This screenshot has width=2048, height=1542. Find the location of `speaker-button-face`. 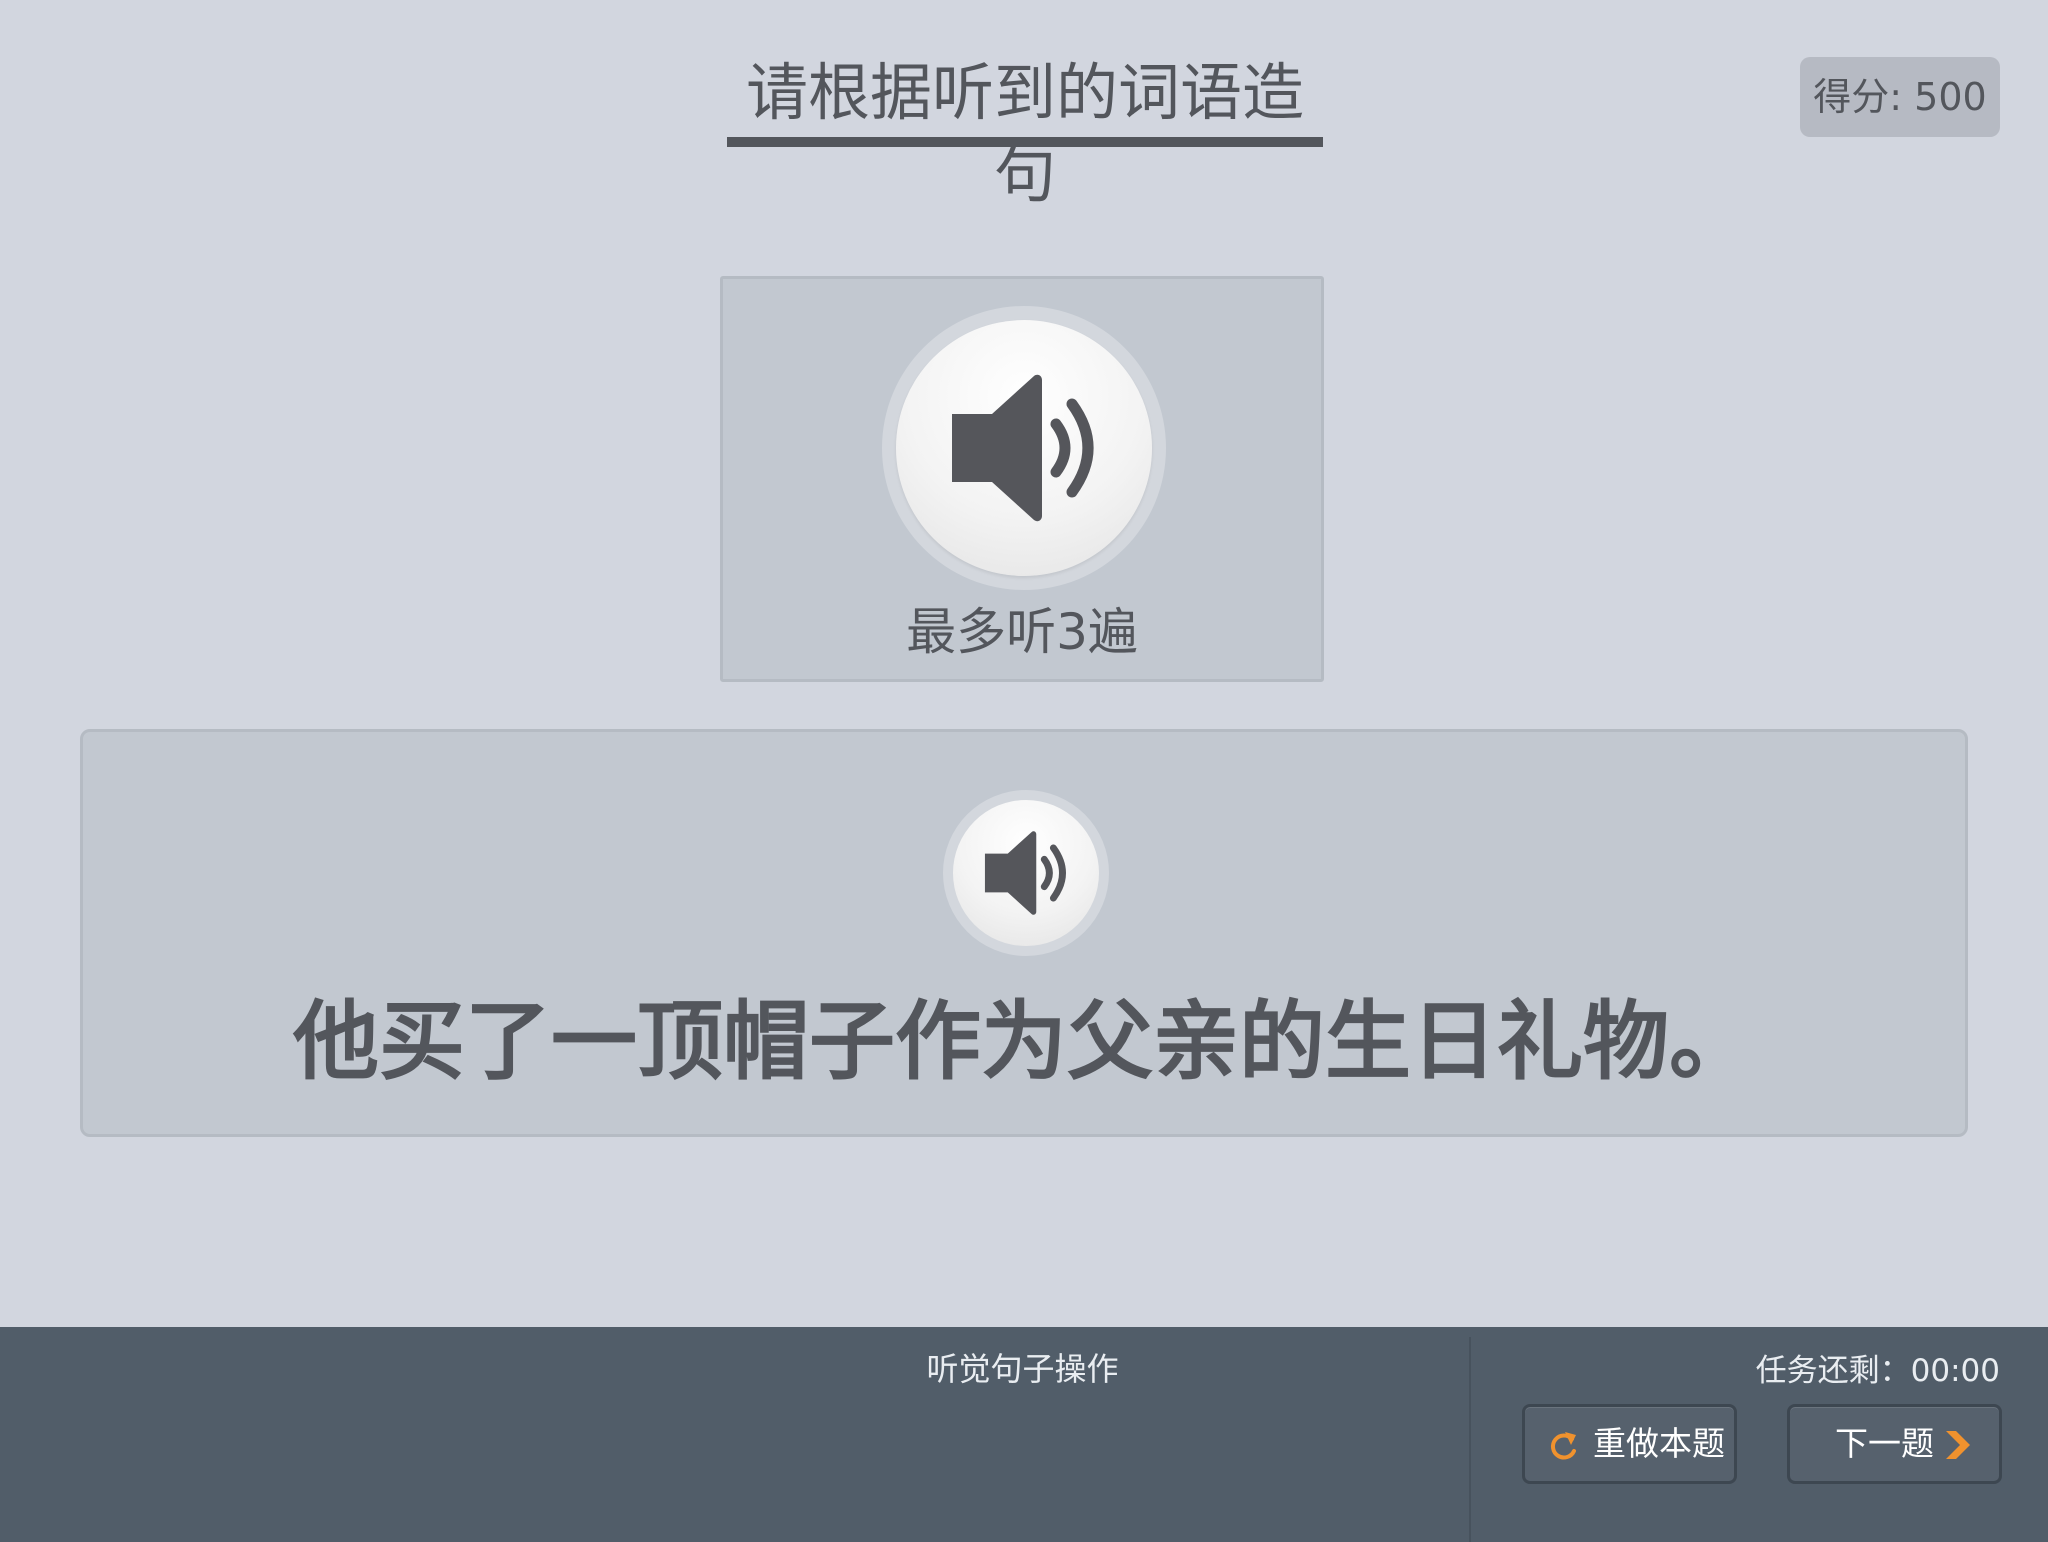

speaker-button-face is located at coordinates (1024, 448).